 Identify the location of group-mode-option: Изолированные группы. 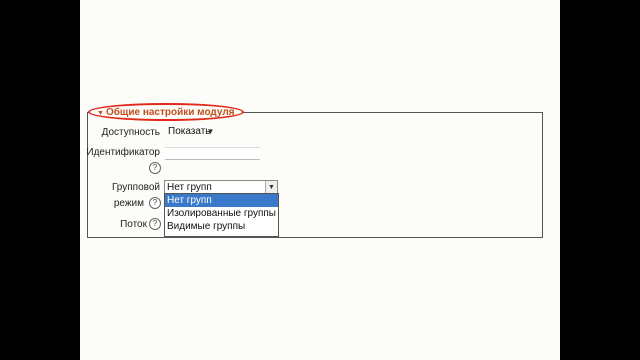
(221, 213).